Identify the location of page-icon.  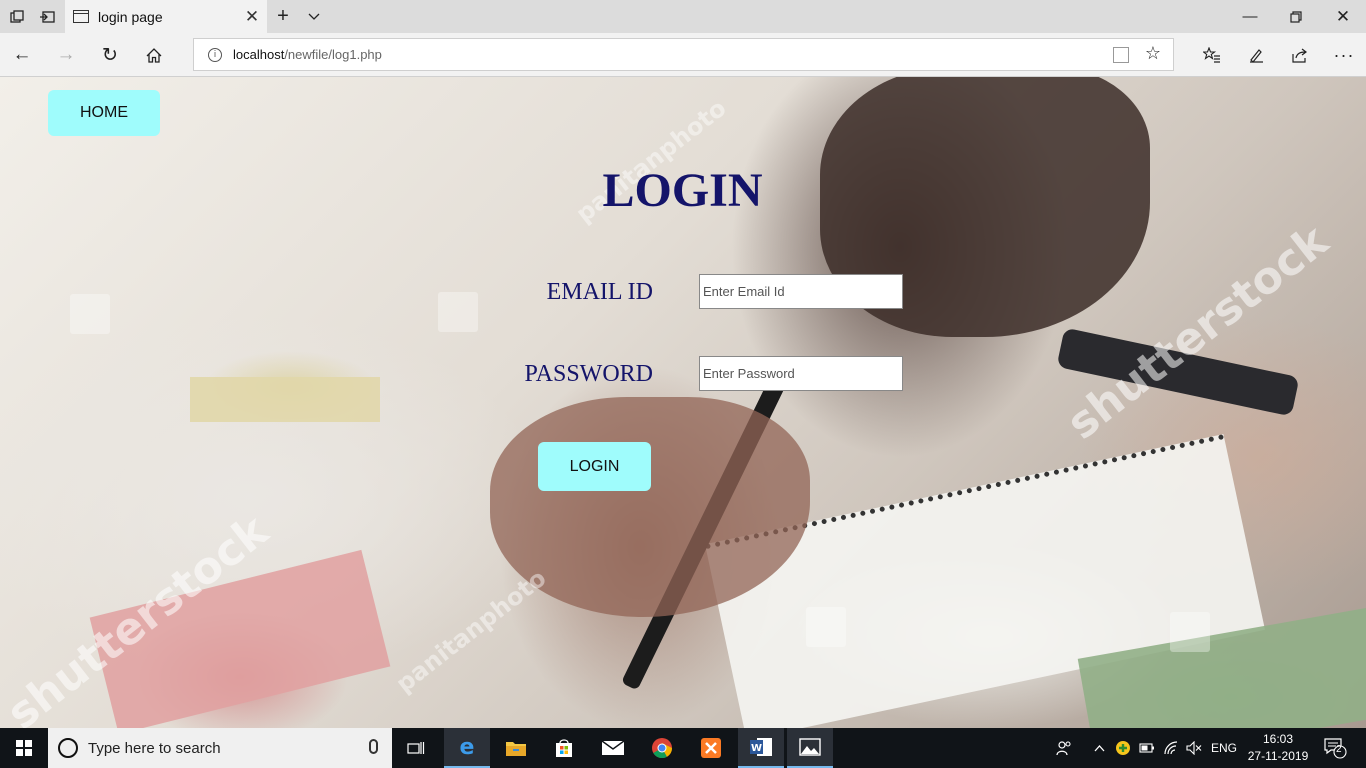
(81, 16).